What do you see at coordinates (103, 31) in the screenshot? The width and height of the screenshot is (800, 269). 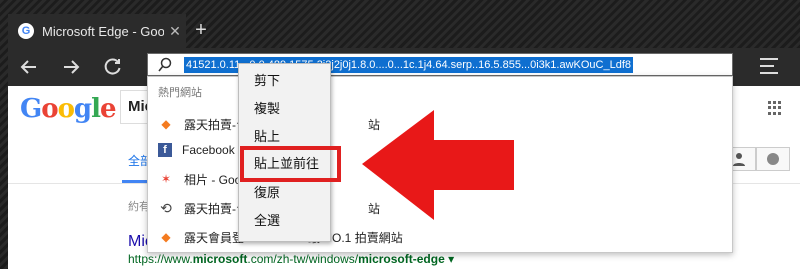 I see `tab-title: Microsoft Edge - Googl` at bounding box center [103, 31].